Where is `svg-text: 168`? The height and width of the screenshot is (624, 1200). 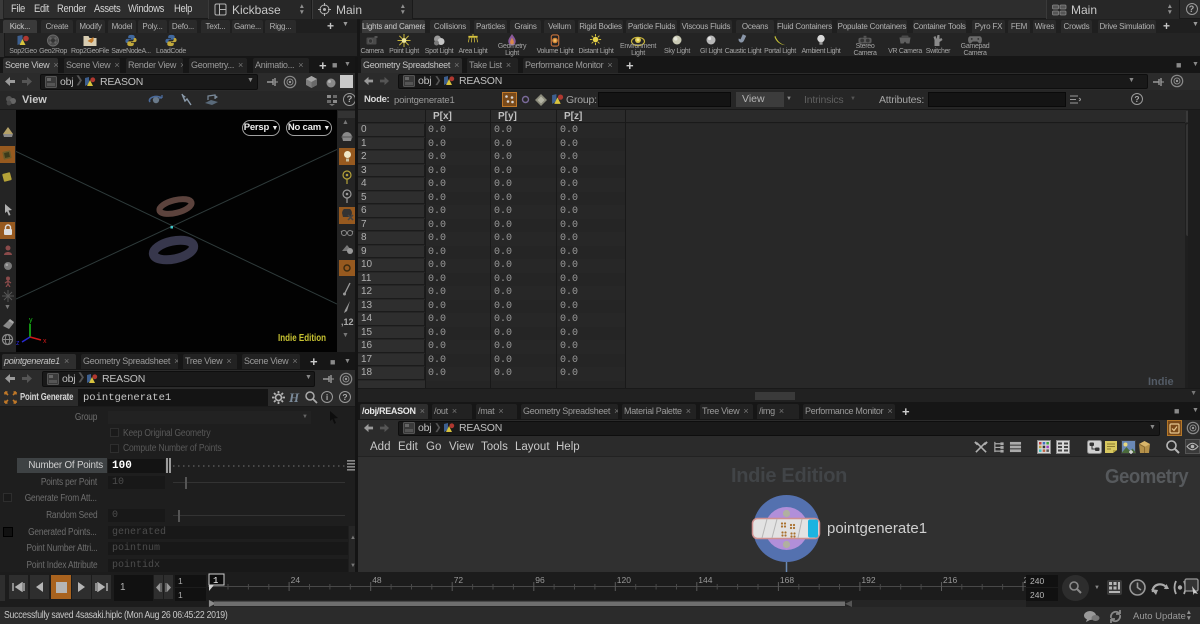 svg-text: 168 is located at coordinates (787, 580).